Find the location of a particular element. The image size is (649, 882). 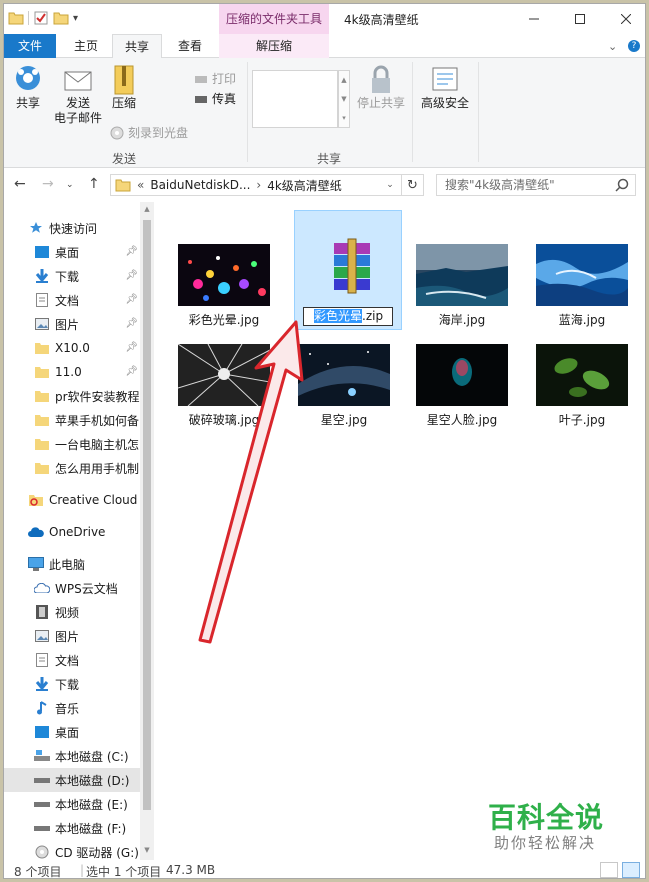

nav-drive-e: 本地磁盘 (E:) is located at coordinates (72, 804).